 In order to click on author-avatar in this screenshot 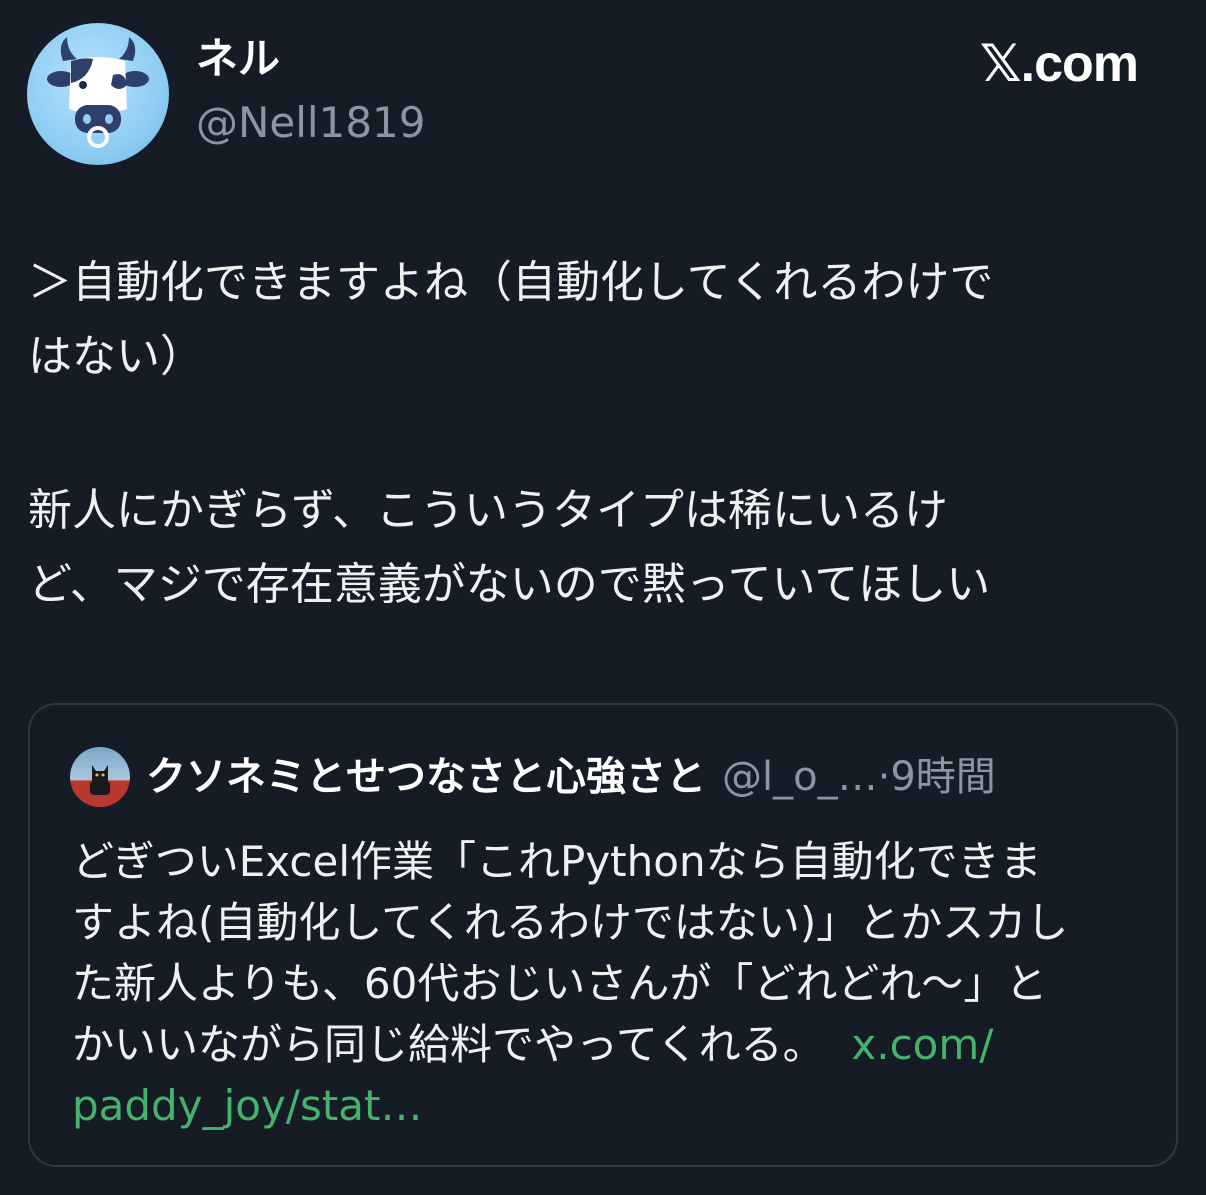, I will do `click(98, 94)`.